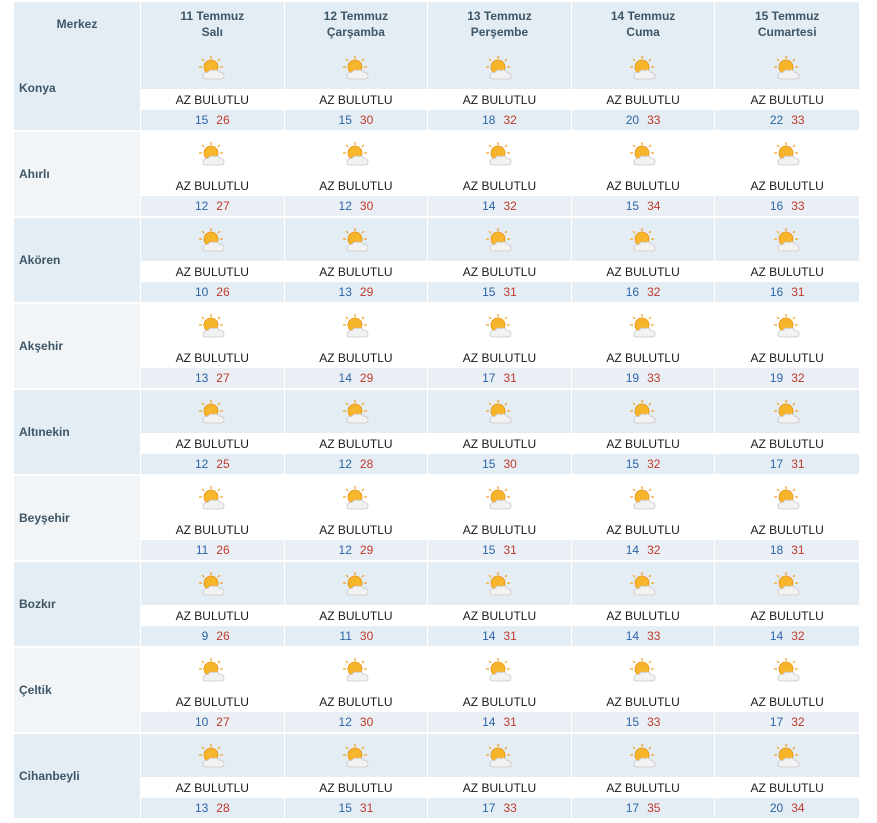 This screenshot has height=823, width=877. I want to click on temperature-row: 12 27 12 30 14 32 15 34 16 33, so click(436, 207).